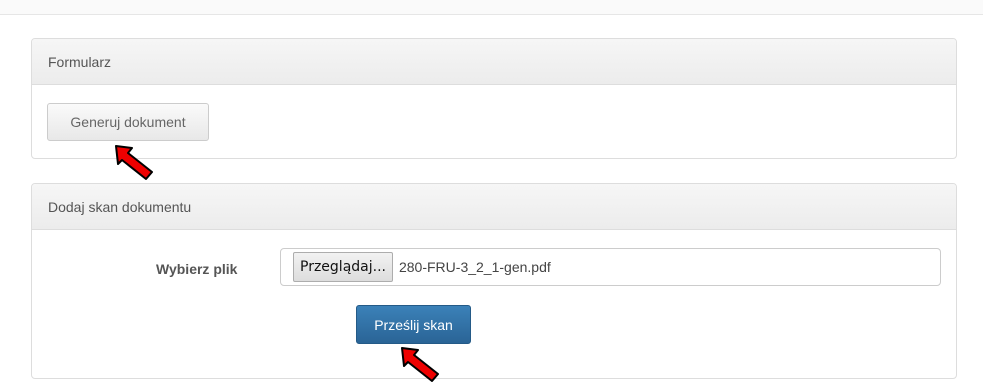 The height and width of the screenshot is (384, 983). Describe the element at coordinates (494, 207) in the screenshot. I see `scan-panel-heading: Dodaj skan dokumentu` at that location.